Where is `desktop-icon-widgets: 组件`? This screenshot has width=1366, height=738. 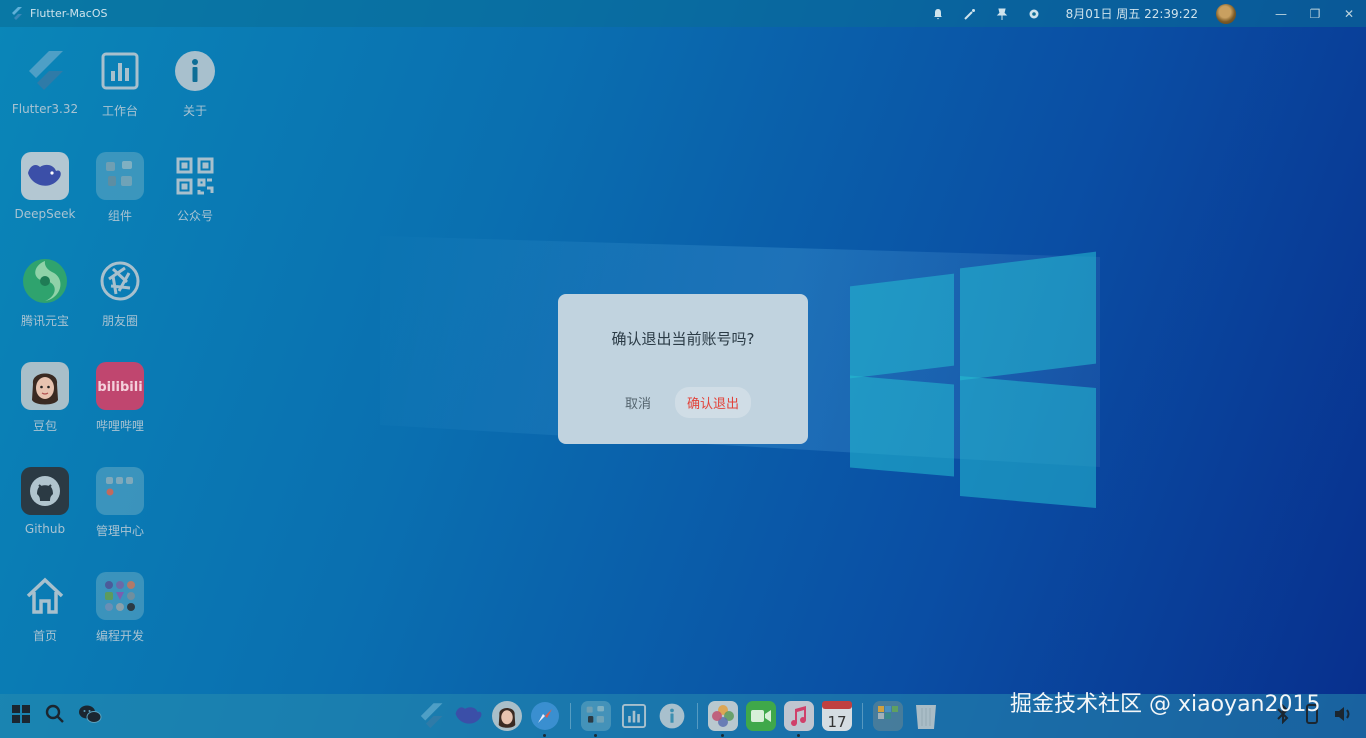 desktop-icon-widgets: 组件 is located at coordinates (120, 188).